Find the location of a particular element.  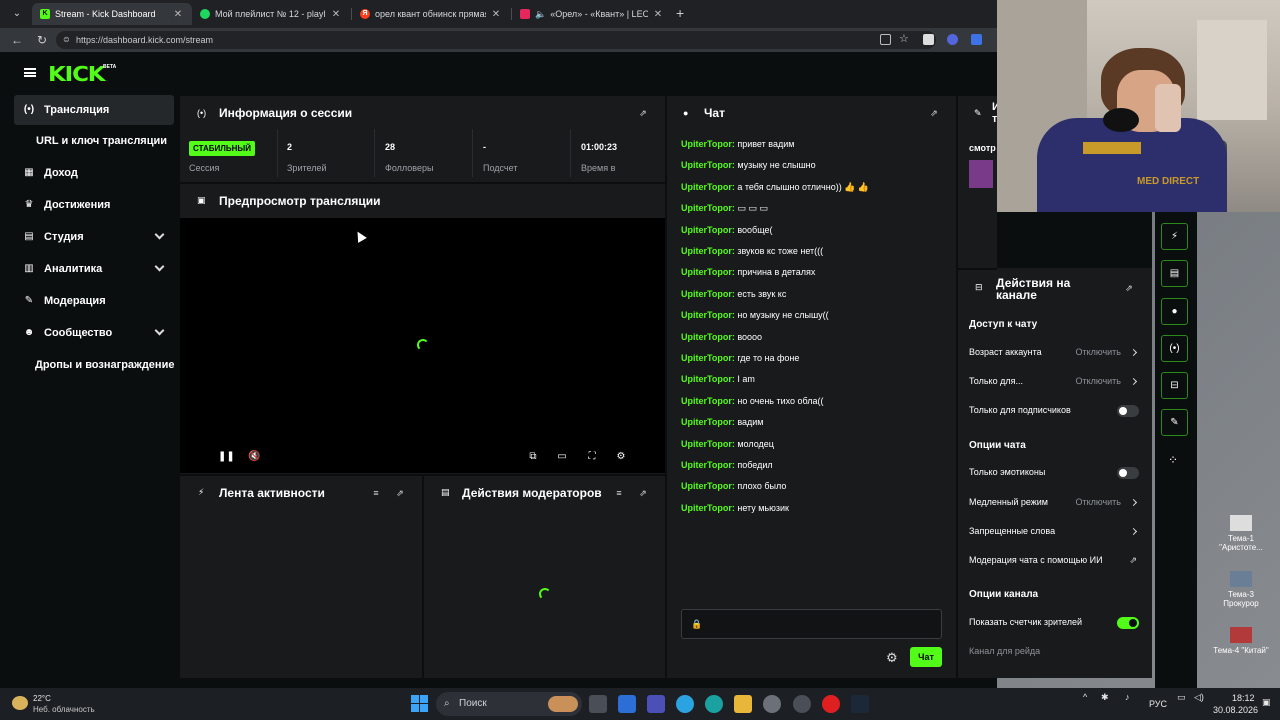

reload-icon: ↻ is located at coordinates (42, 40).